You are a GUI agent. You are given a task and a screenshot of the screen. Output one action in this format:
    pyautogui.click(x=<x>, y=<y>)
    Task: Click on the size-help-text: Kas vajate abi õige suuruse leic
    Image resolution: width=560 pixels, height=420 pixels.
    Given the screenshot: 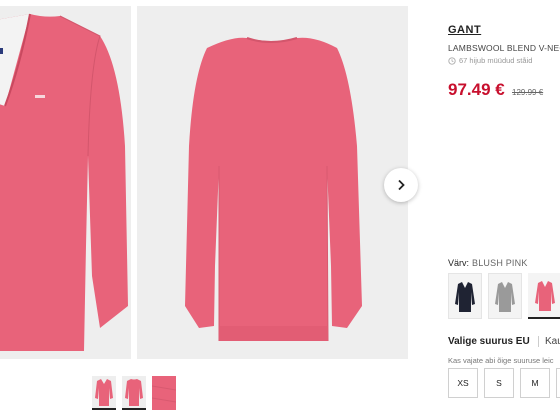 What is the action you would take?
    pyautogui.click(x=501, y=360)
    